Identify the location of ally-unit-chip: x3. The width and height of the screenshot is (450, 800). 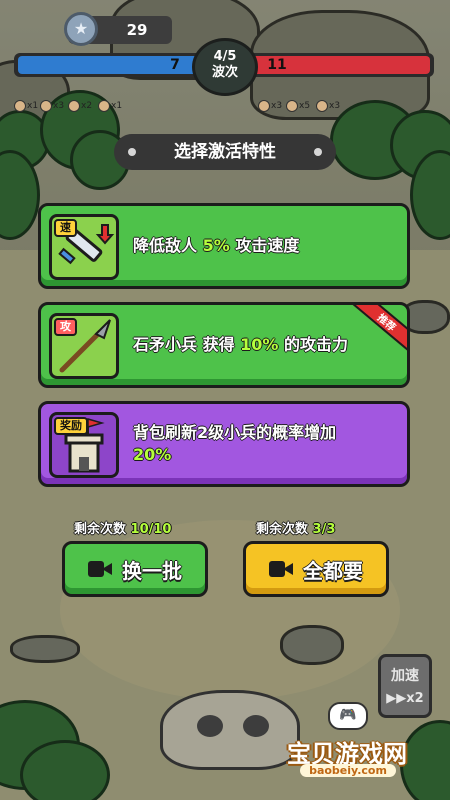
(52, 106).